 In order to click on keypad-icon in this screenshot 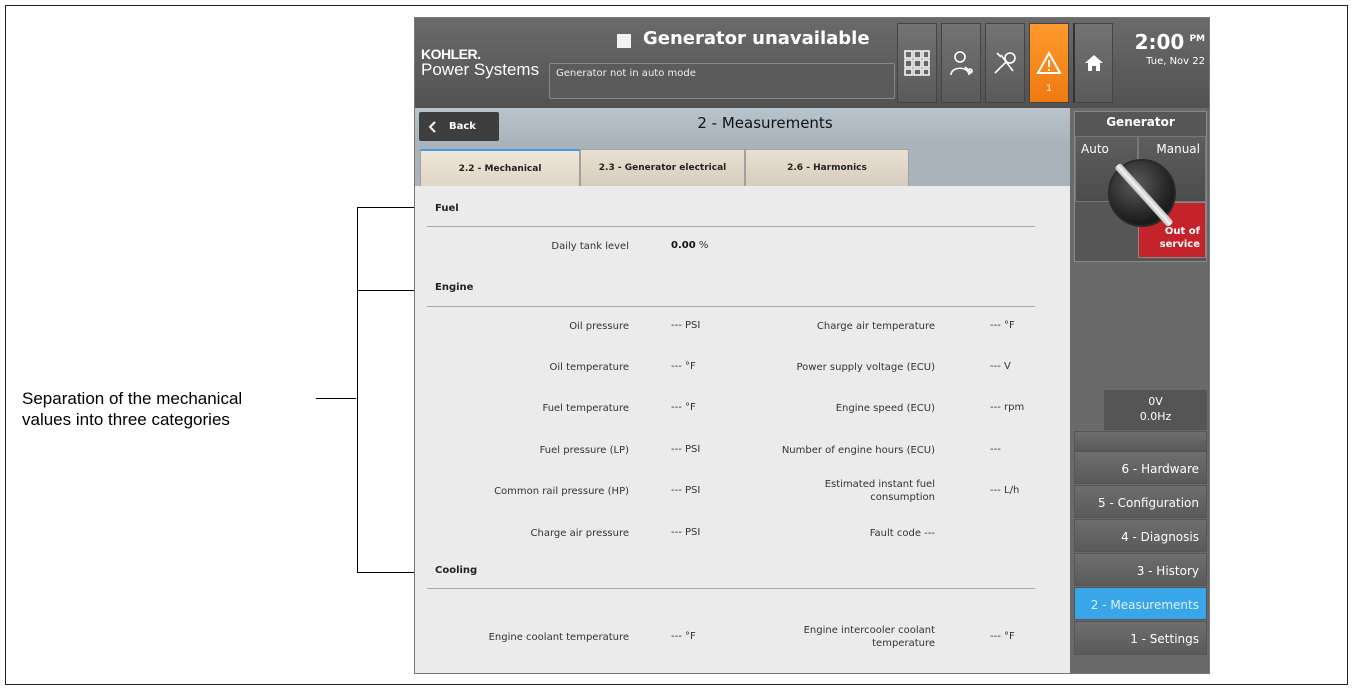, I will do `click(917, 63)`.